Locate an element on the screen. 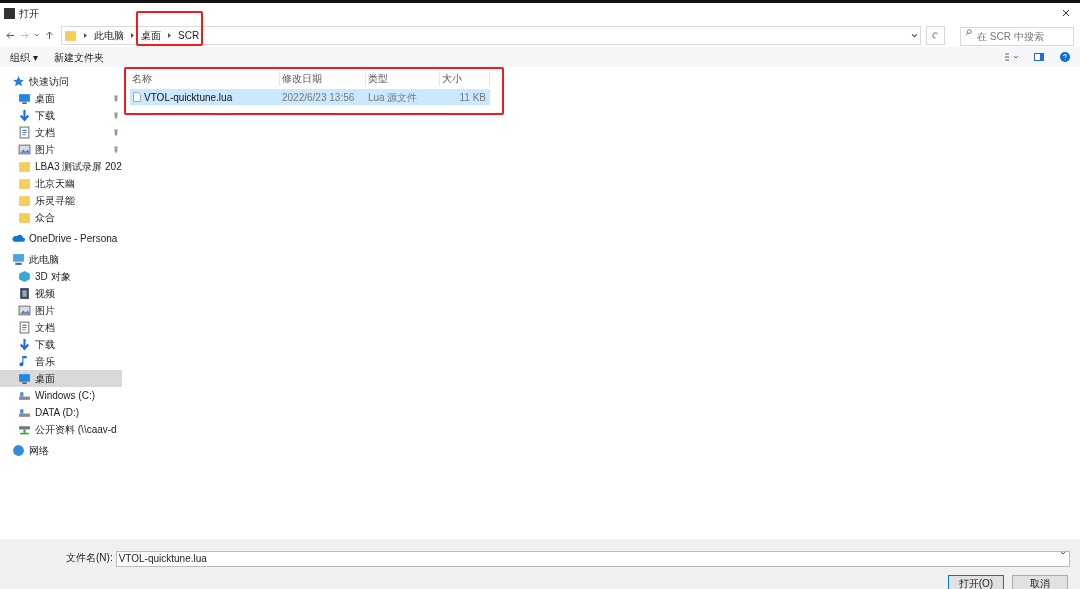 This screenshot has width=1080, height=589. app-icon is located at coordinates (9, 13).